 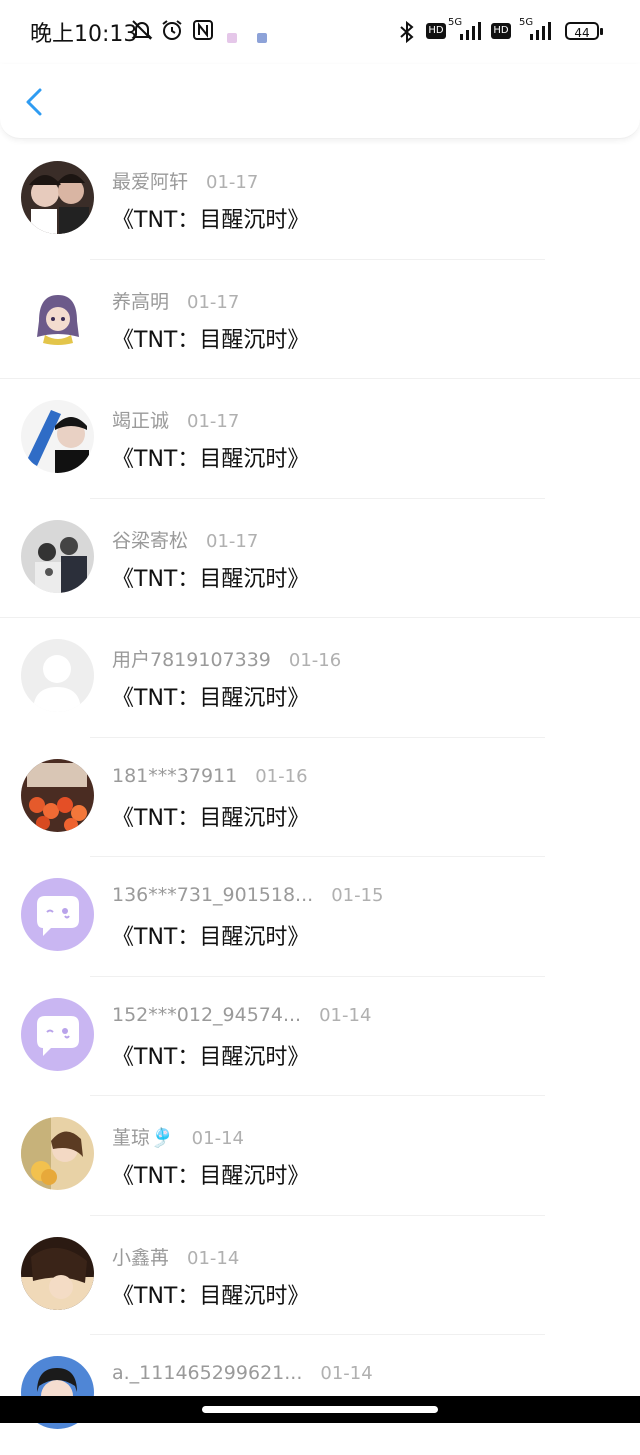 I want to click on mute-bell-icon, so click(x=142, y=30).